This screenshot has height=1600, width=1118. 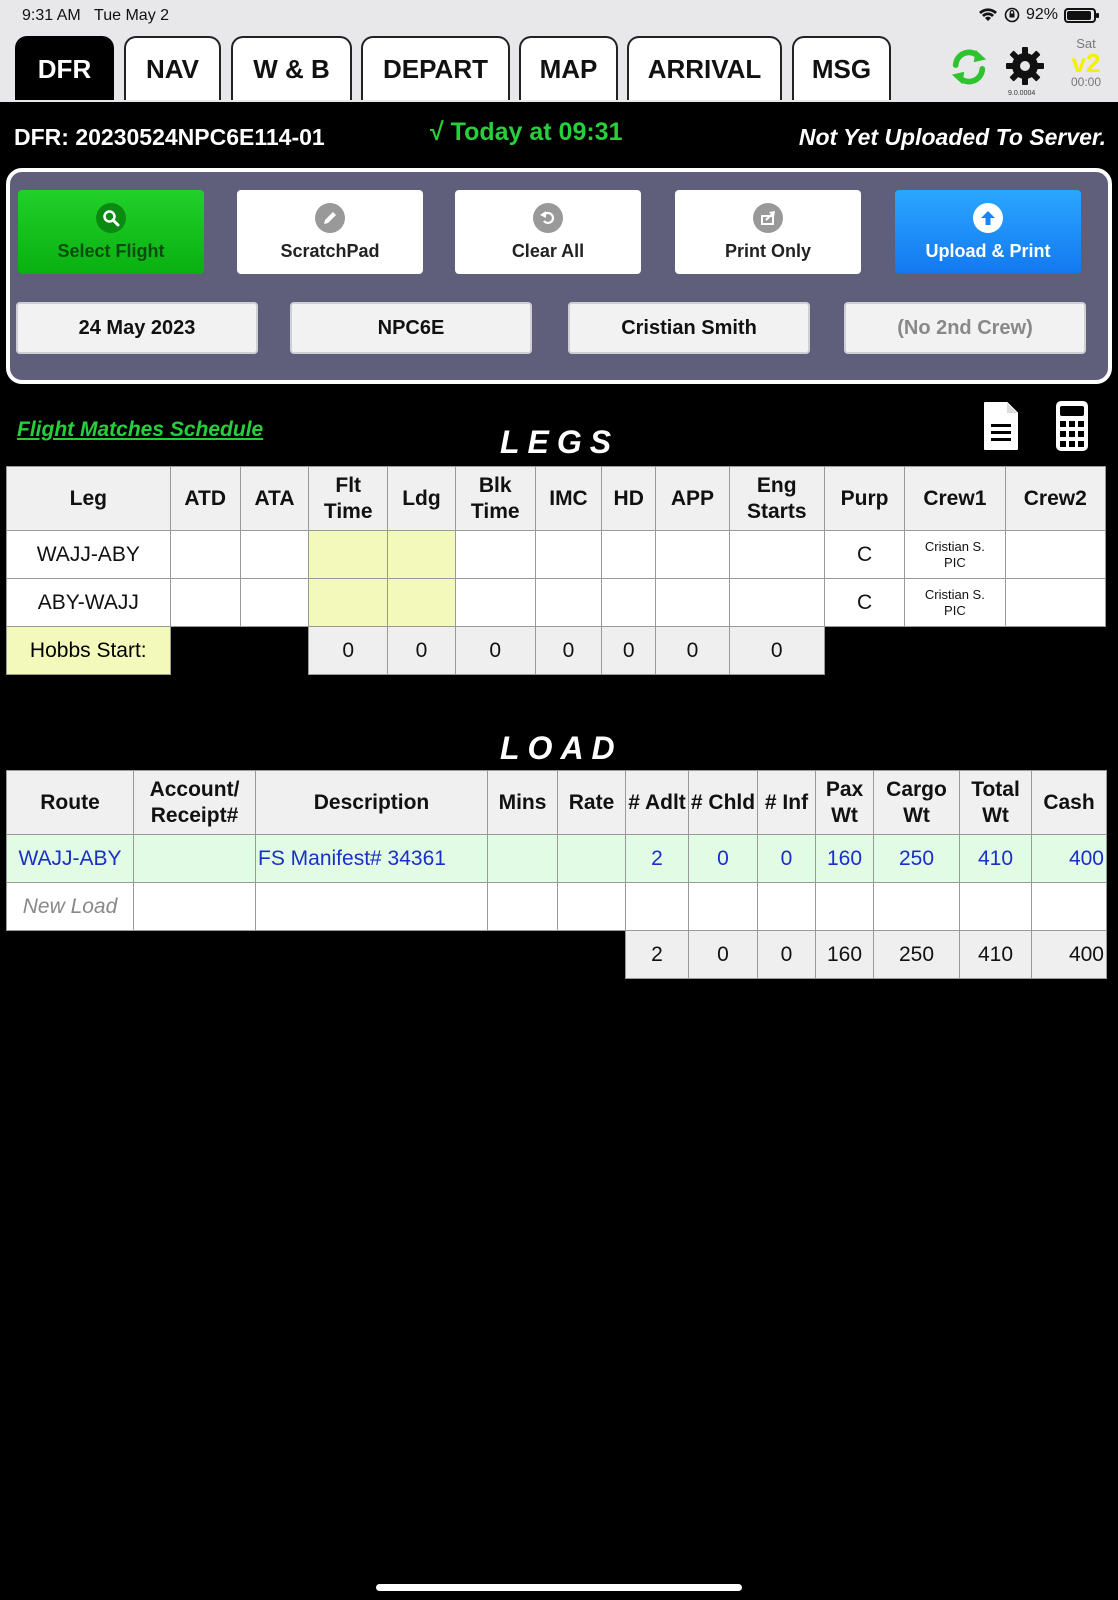 I want to click on tab-msg: MSG, so click(x=841, y=68).